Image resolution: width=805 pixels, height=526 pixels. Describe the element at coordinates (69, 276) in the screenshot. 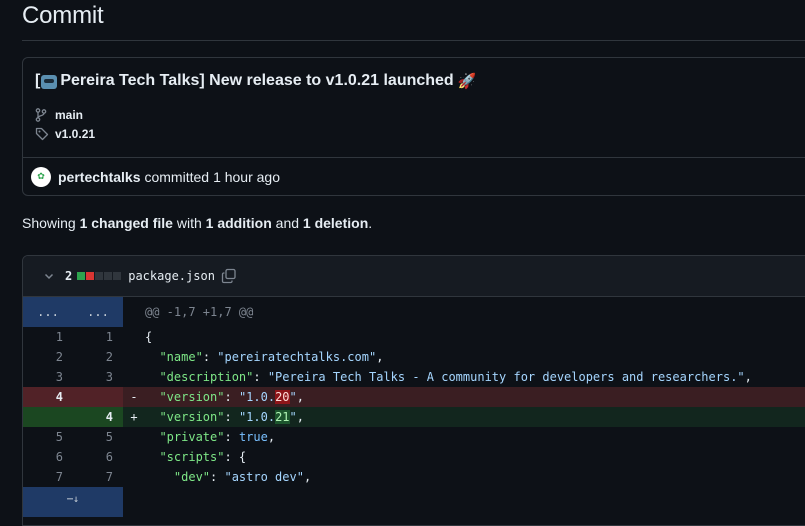

I see `change-count: 2` at that location.